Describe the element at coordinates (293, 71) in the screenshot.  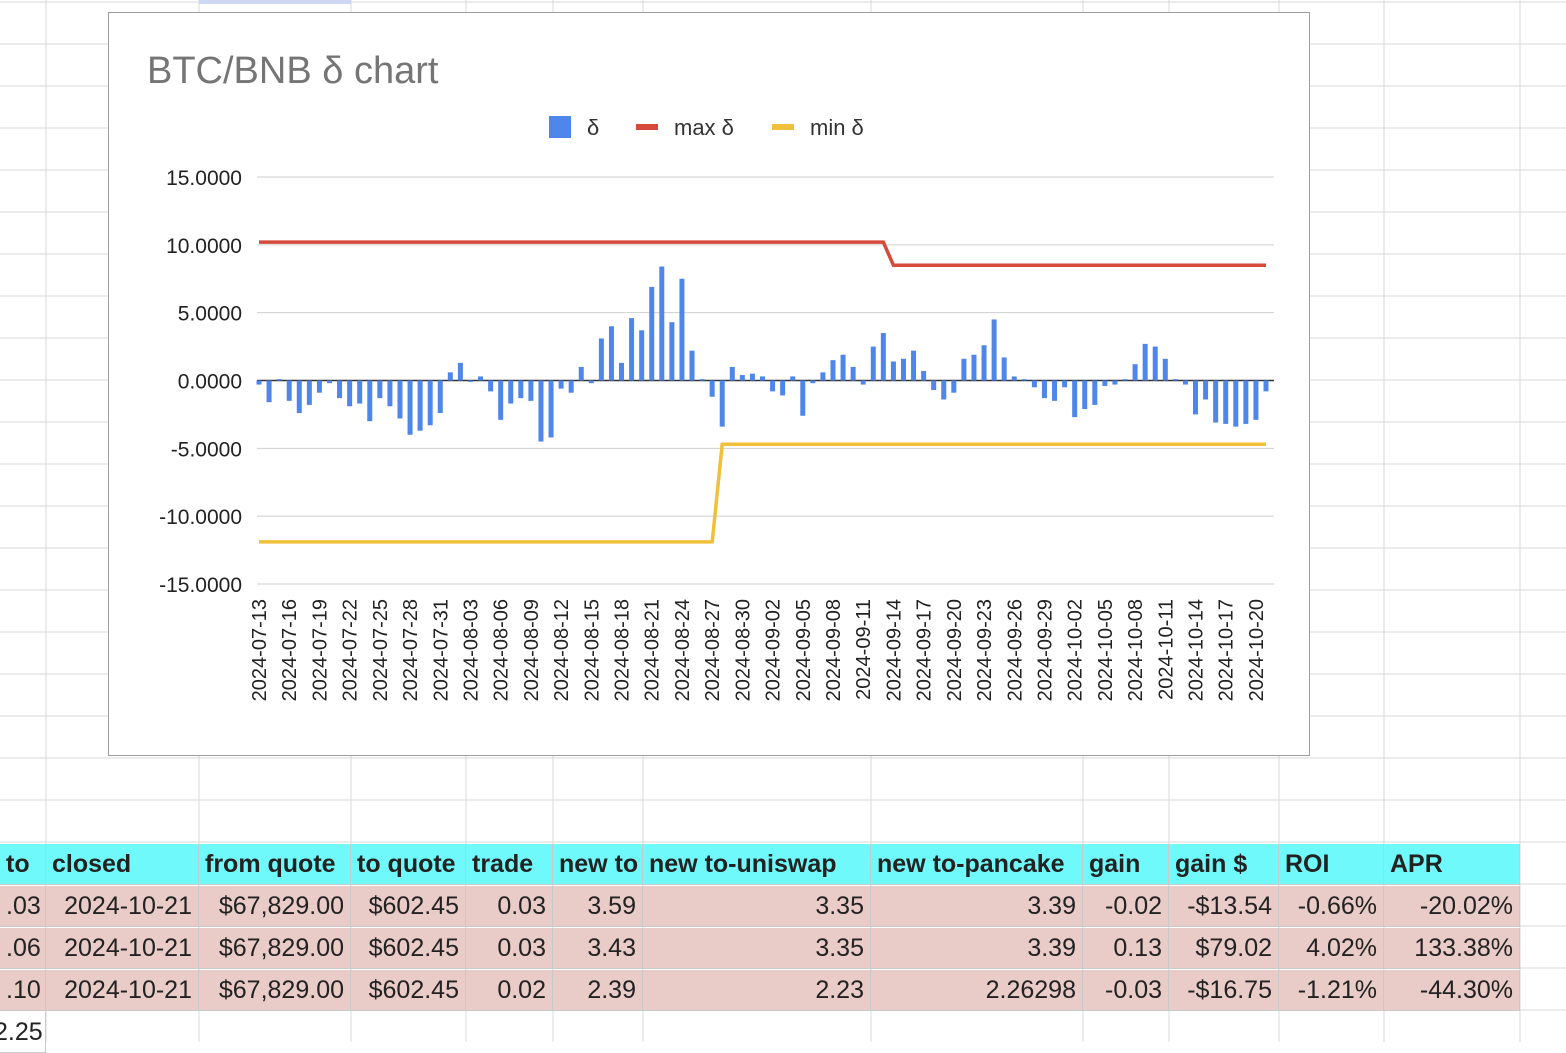
I see `chart-title: BTC/BNB δ chart` at that location.